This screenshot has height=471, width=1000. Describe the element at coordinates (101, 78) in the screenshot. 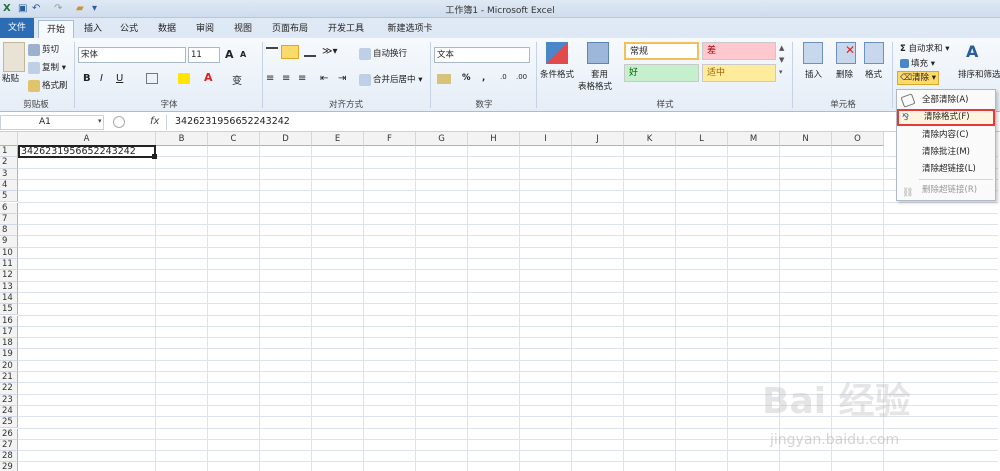

I see `italic-button: I` at that location.